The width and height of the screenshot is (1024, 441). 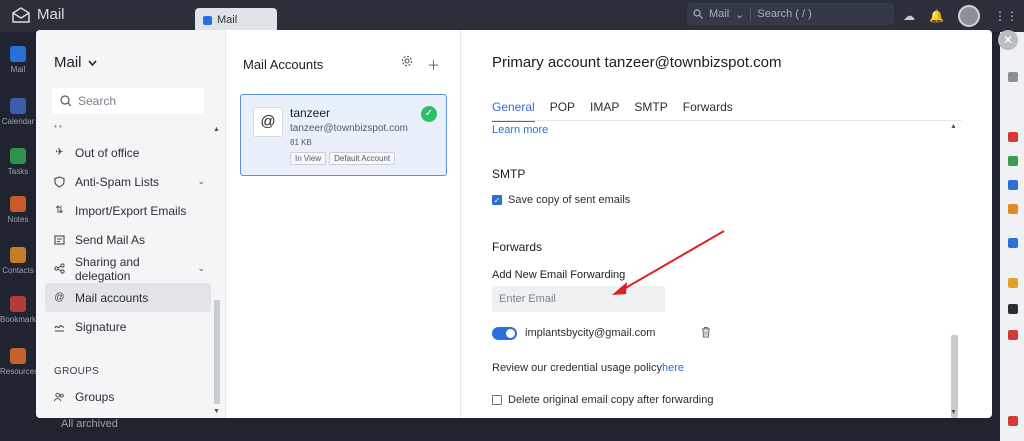 What do you see at coordinates (497, 400) in the screenshot?
I see `delete-original-checkbox` at bounding box center [497, 400].